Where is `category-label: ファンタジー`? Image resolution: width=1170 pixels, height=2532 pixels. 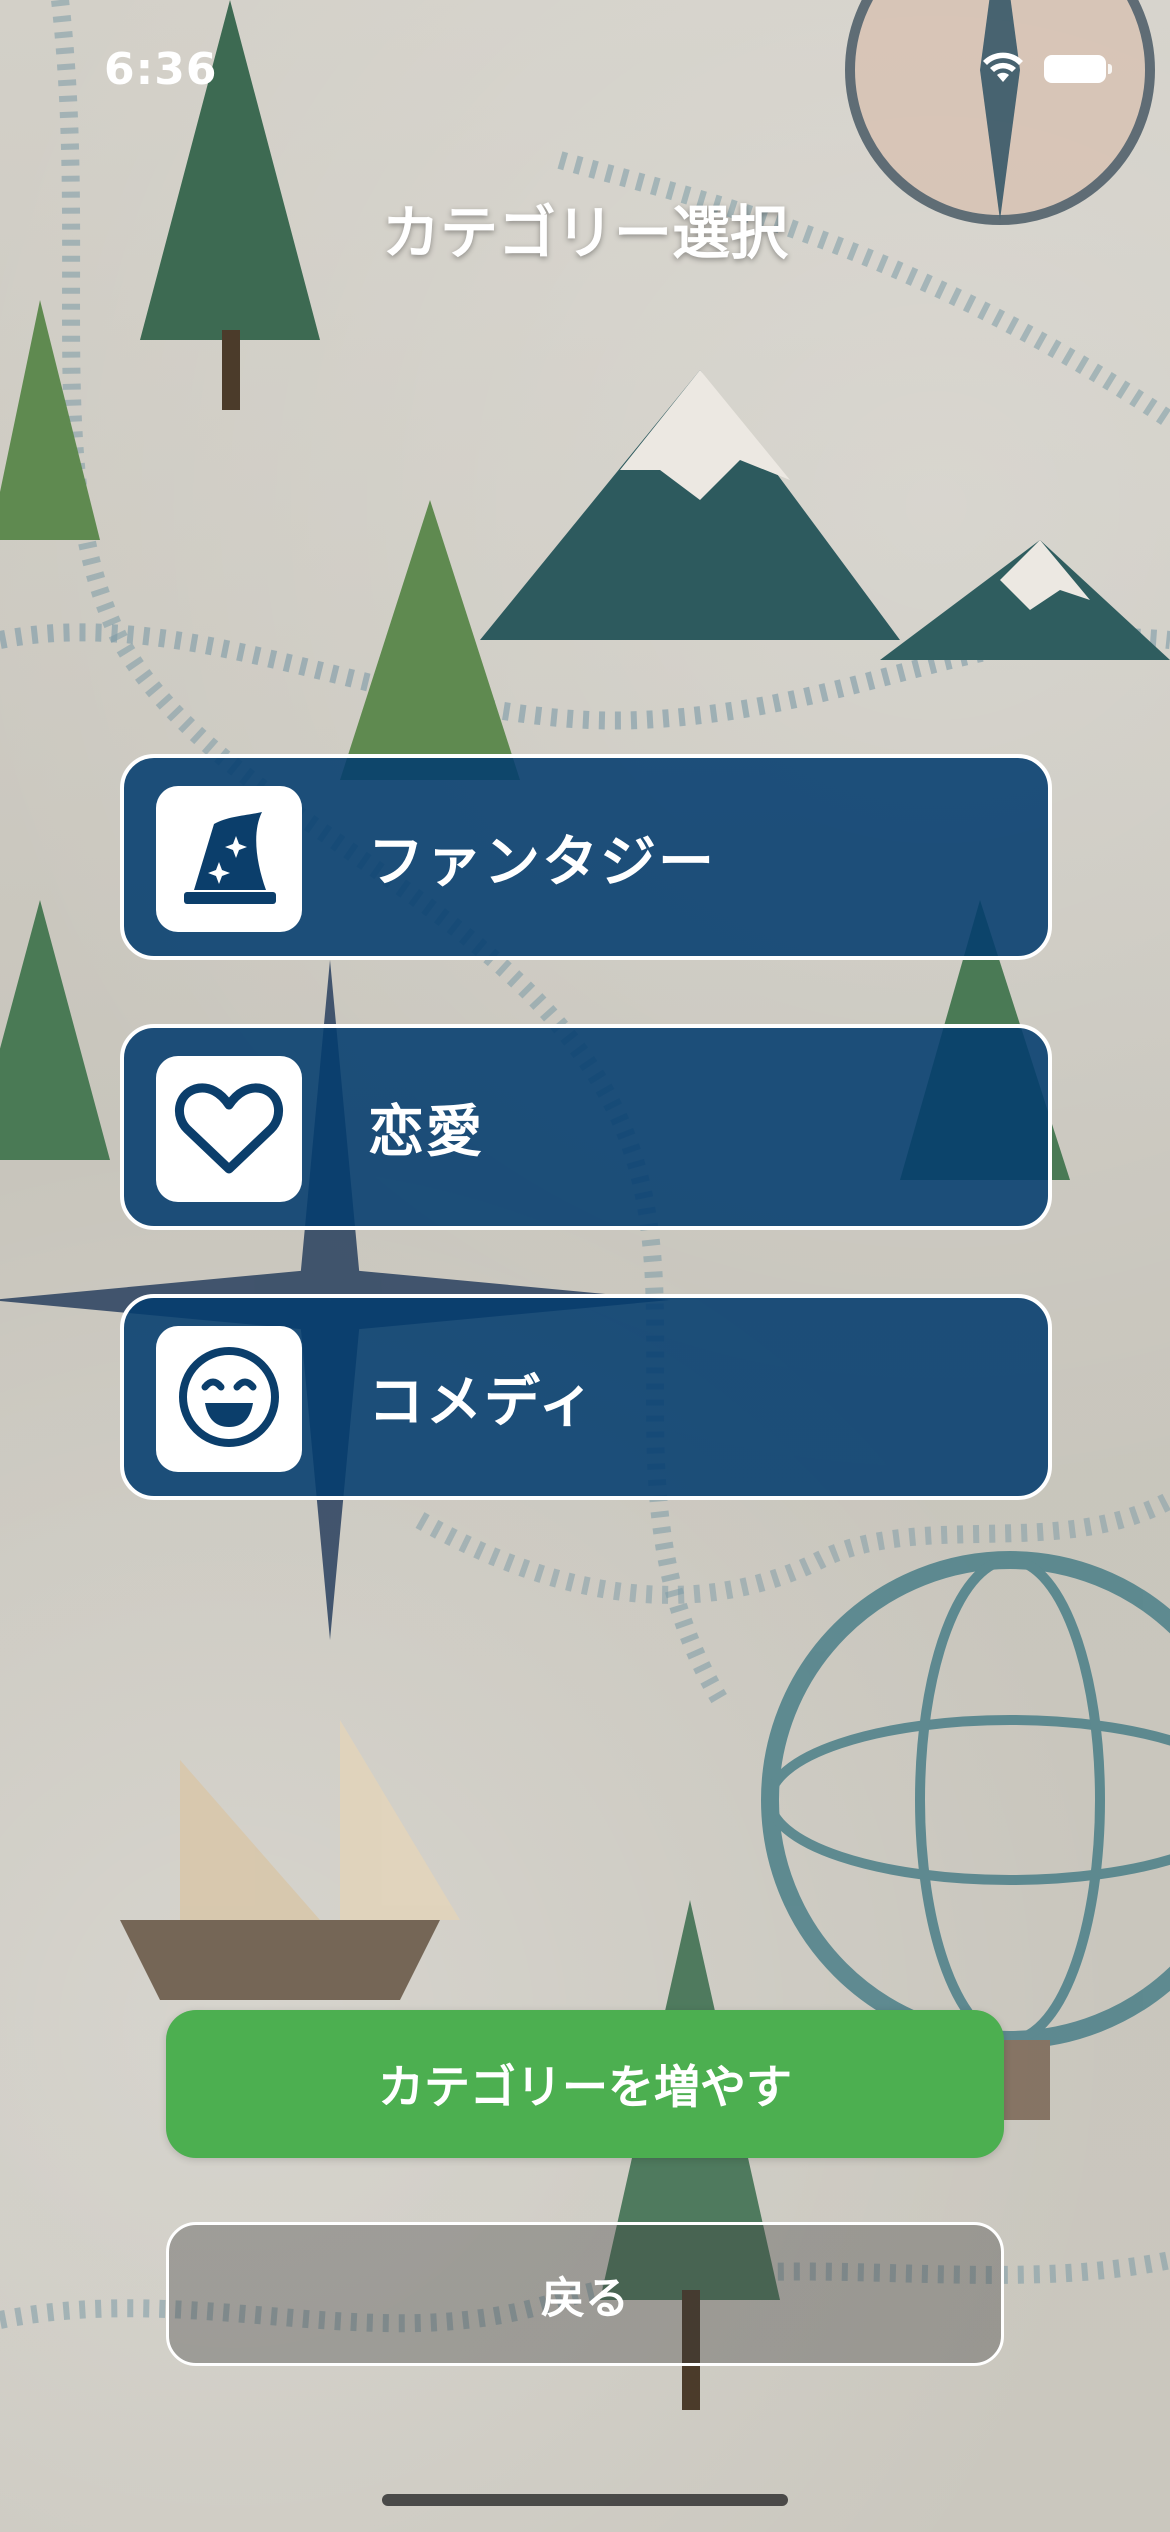
category-label: ファンタジー is located at coordinates (542, 862).